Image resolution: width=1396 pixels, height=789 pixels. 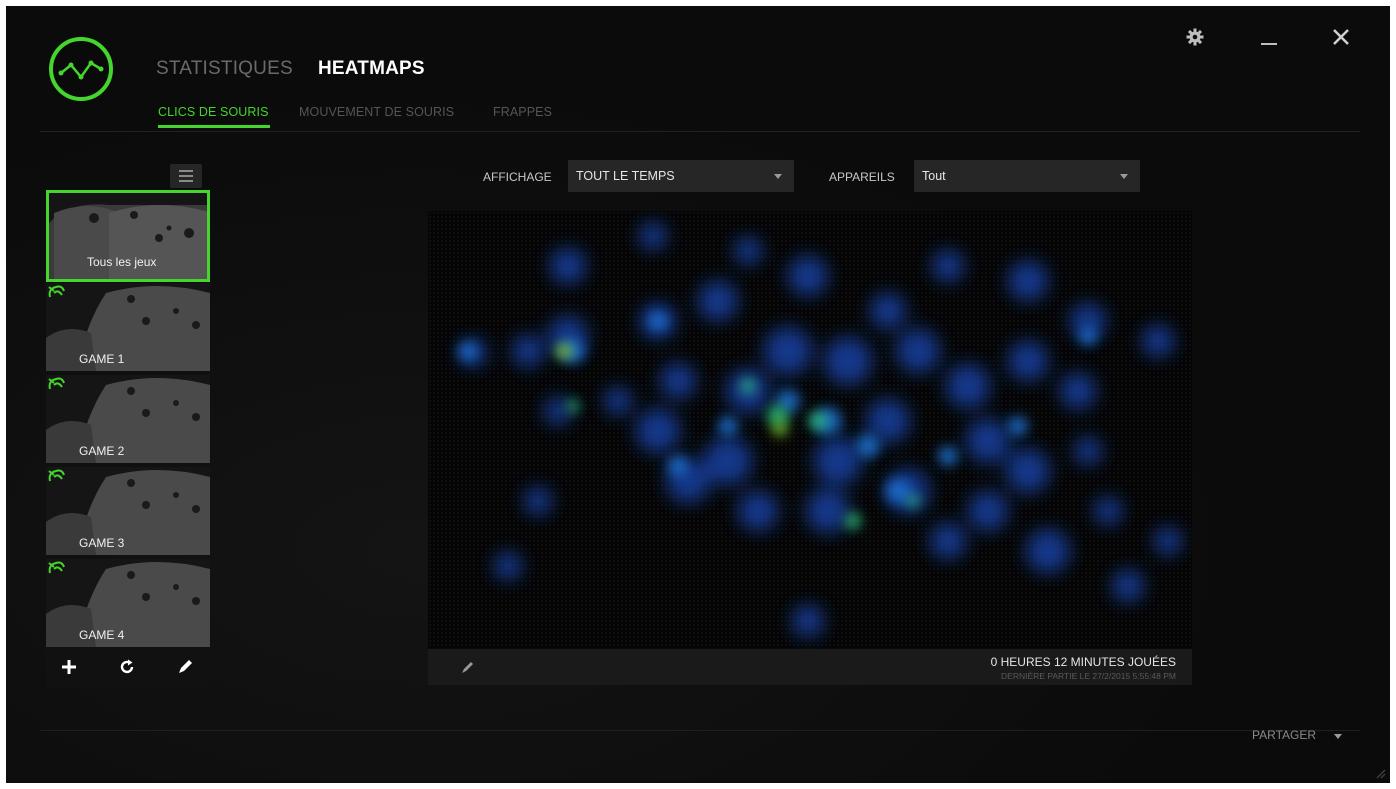 I want to click on edit-game-button, so click(x=185, y=667).